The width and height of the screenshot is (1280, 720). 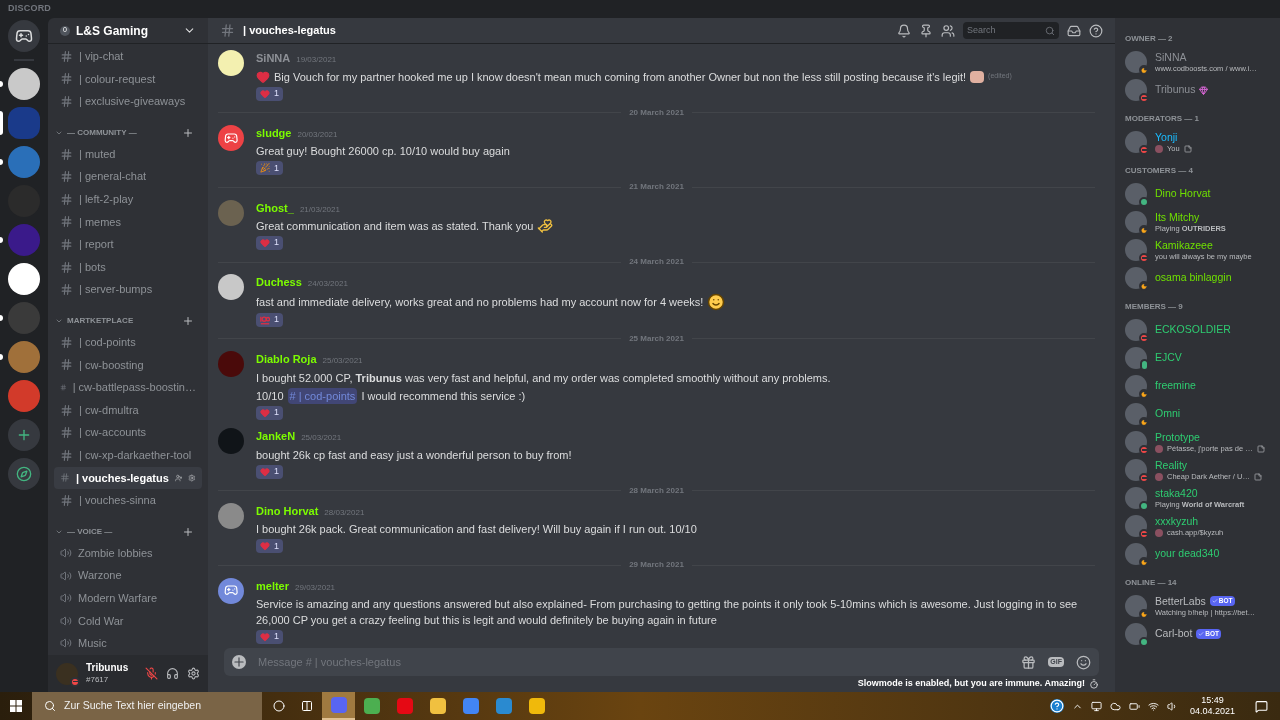 I want to click on add-server-button, so click(x=24, y=435).